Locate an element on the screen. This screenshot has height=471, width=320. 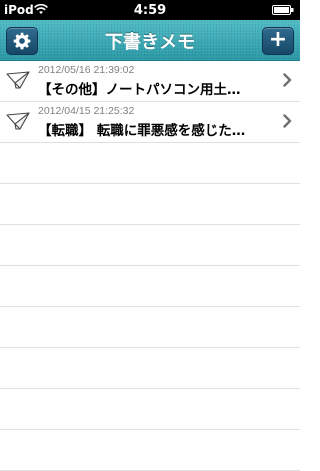
status-bar: iPod 4:59 is located at coordinates (150, 10).